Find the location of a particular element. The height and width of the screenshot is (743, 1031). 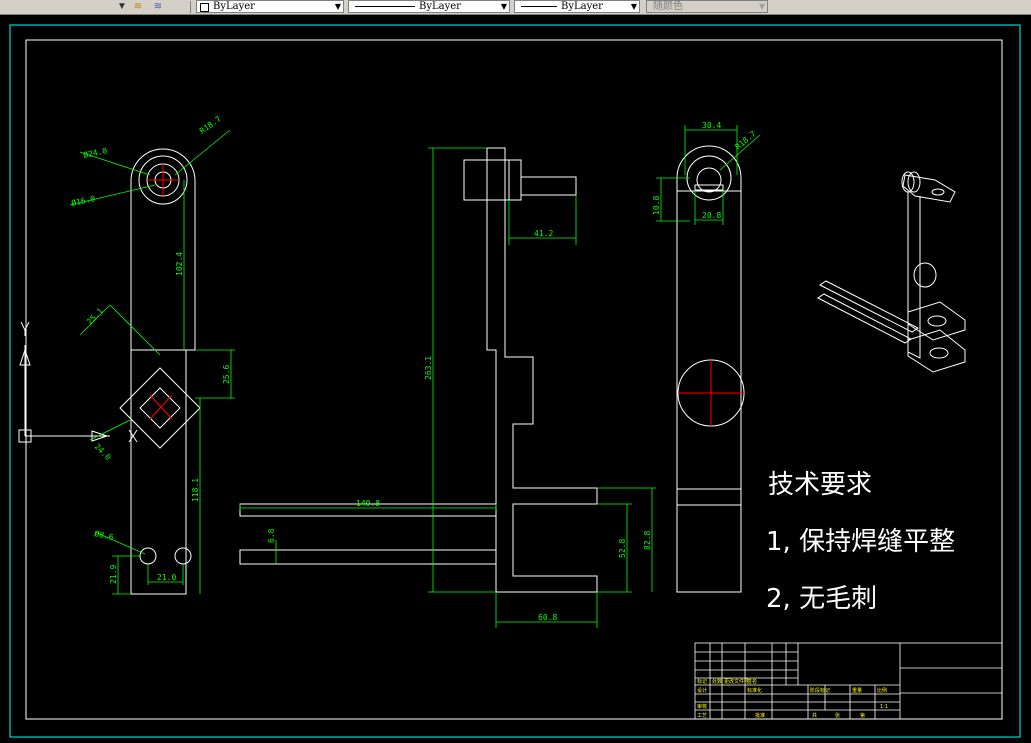

dim-25-1: 25.1 is located at coordinates (95, 316).